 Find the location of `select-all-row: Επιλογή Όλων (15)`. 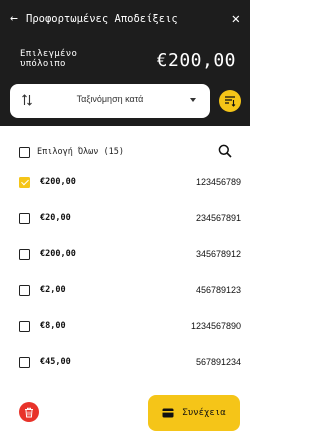

select-all-row: Επιλογή Όλων (15) is located at coordinates (131, 152).